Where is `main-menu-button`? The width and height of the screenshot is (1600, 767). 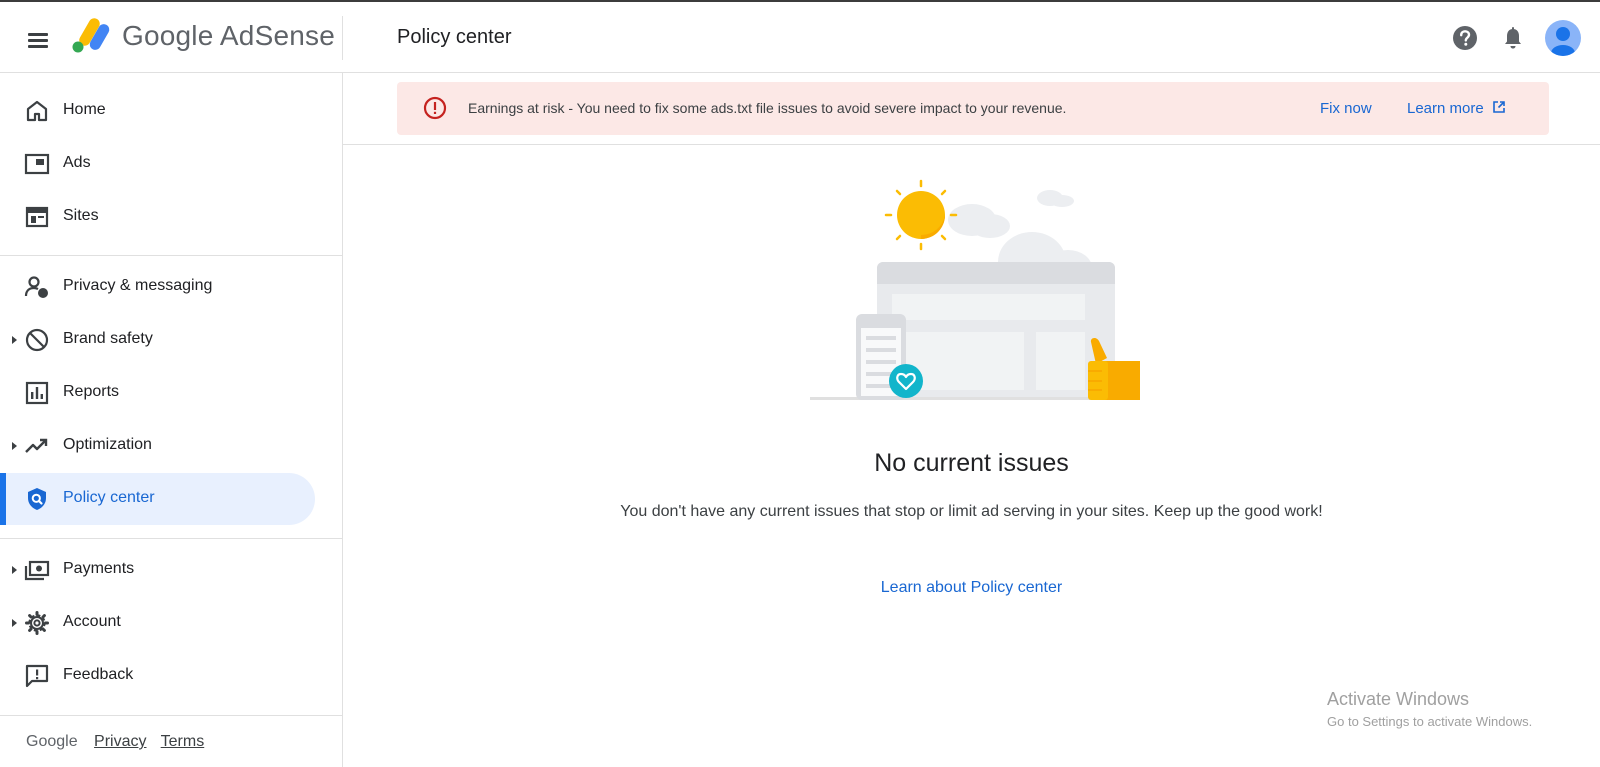 main-menu-button is located at coordinates (38, 40).